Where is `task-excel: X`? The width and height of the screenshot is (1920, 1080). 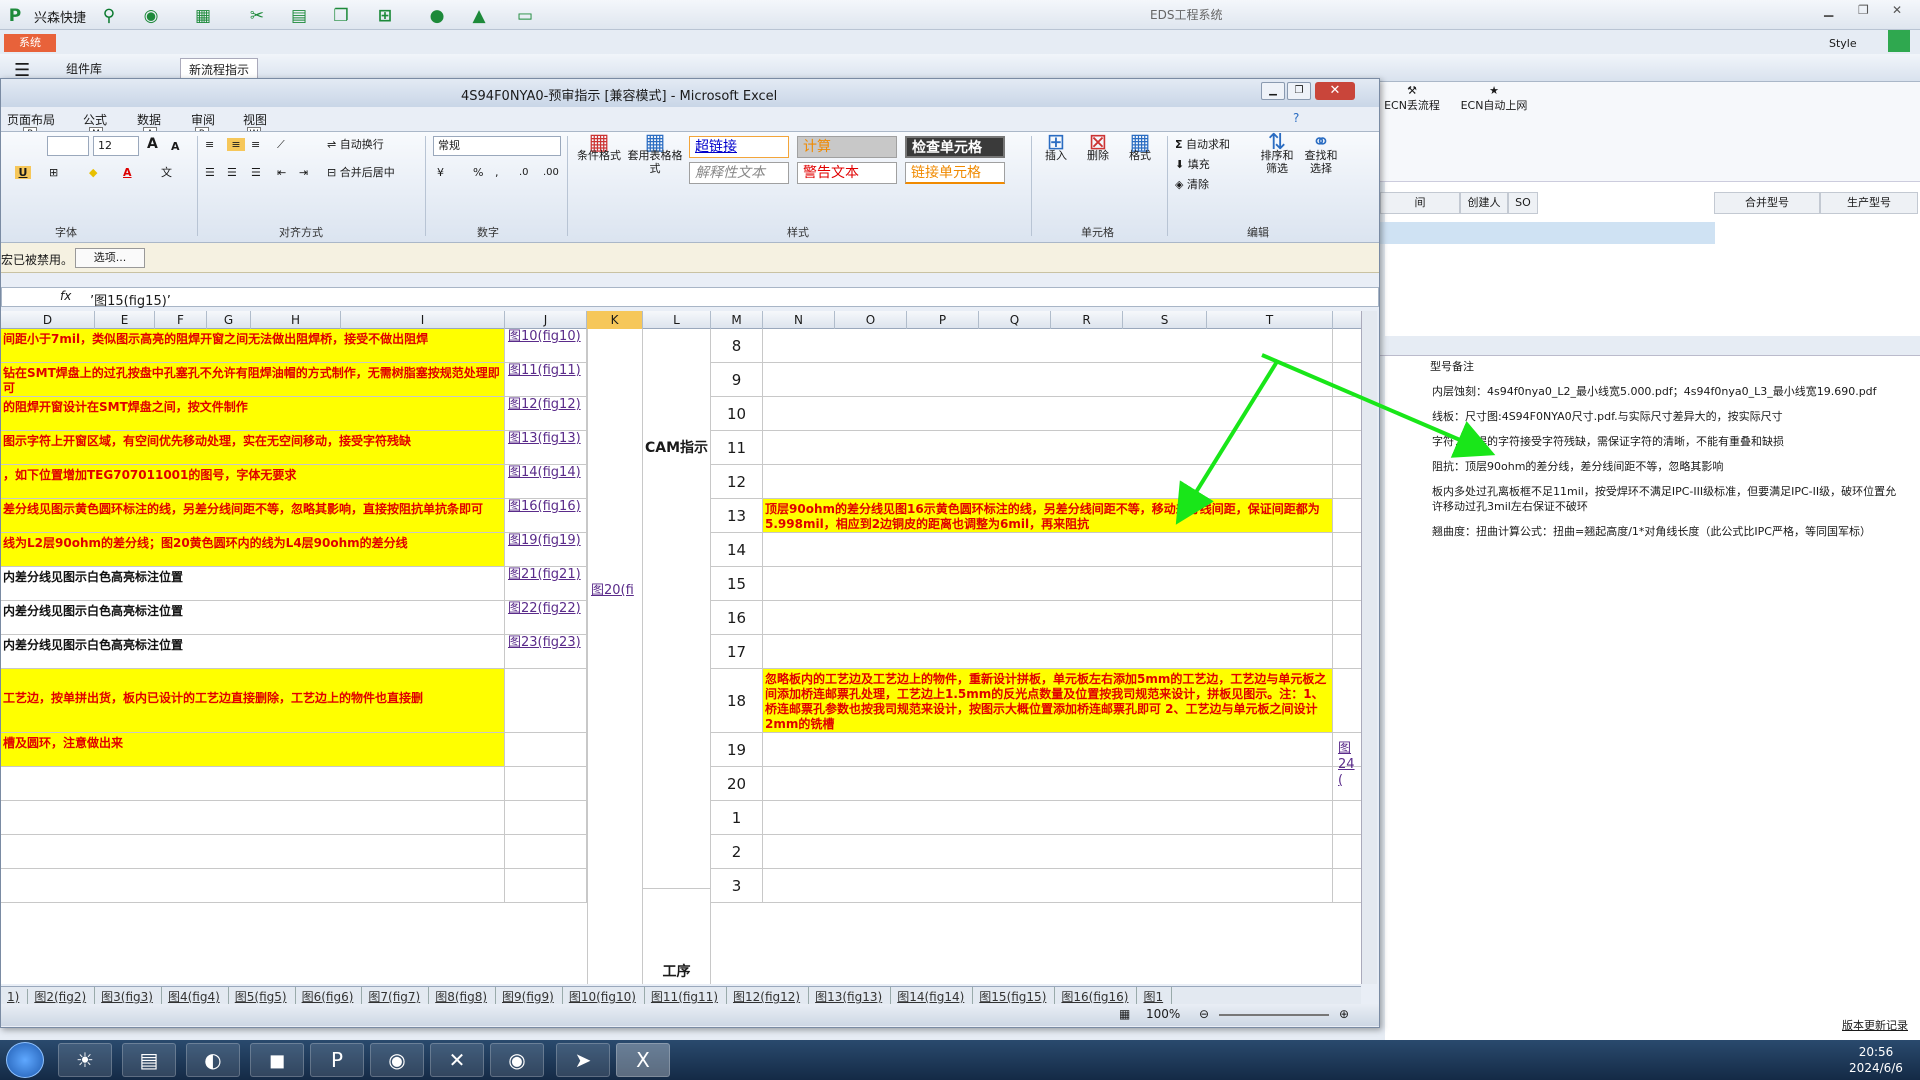 task-excel: X is located at coordinates (643, 1060).